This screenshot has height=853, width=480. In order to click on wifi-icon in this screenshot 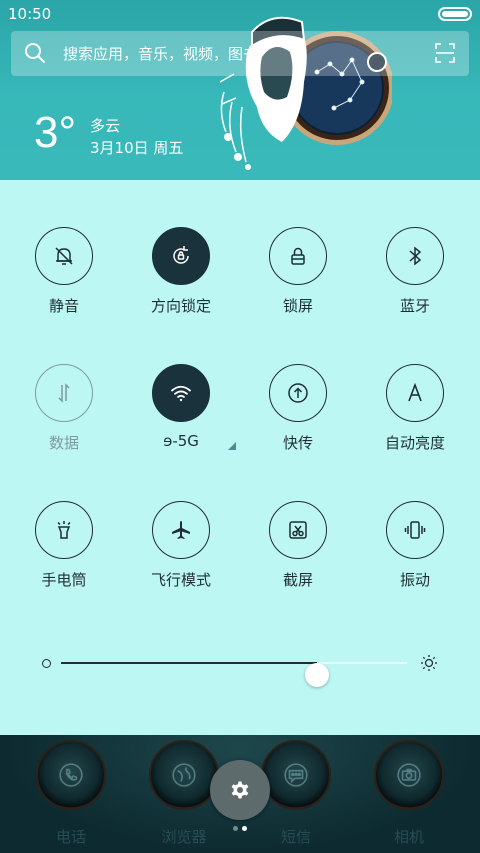, I will do `click(181, 393)`.